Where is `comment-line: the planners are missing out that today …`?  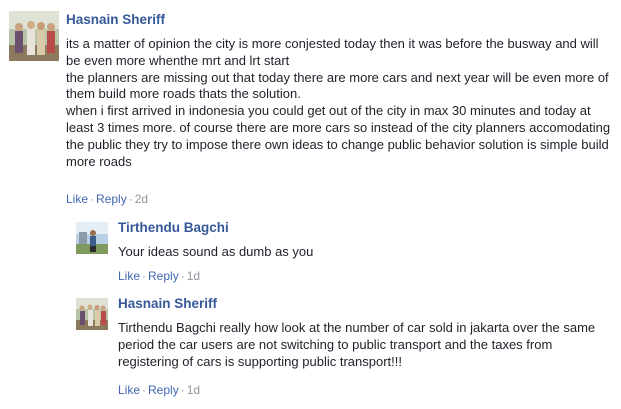
comment-line: the planners are missing out that today … is located at coordinates (337, 85).